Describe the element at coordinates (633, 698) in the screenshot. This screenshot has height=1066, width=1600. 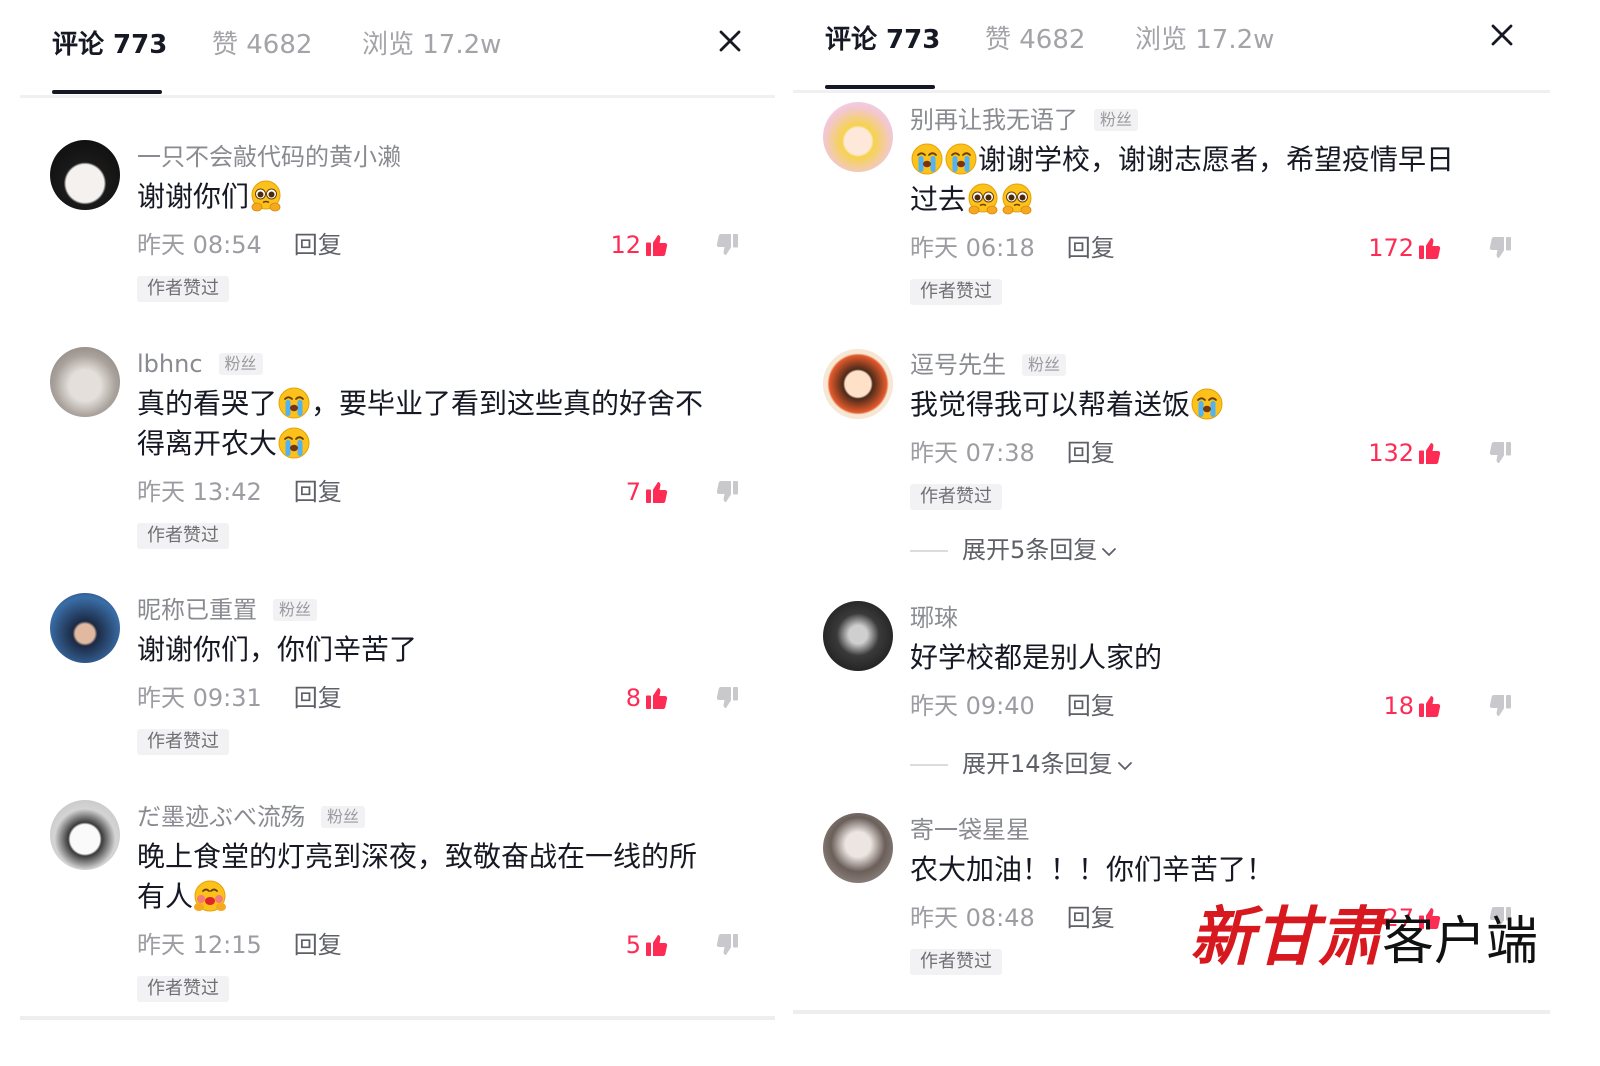
I see `like-count: 8` at that location.